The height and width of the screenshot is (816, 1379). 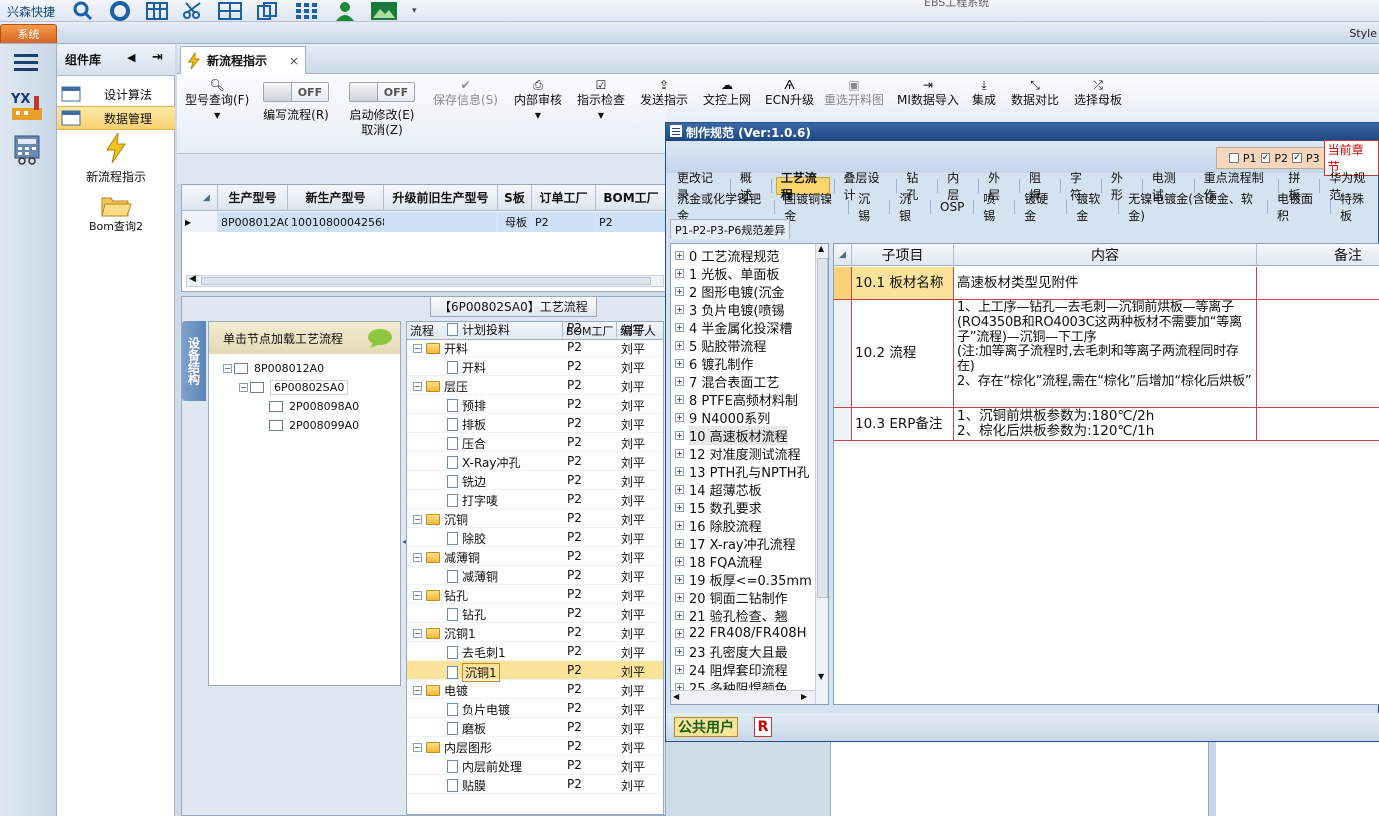 What do you see at coordinates (294, 61) in the screenshot?
I see `close-icon: ×` at bounding box center [294, 61].